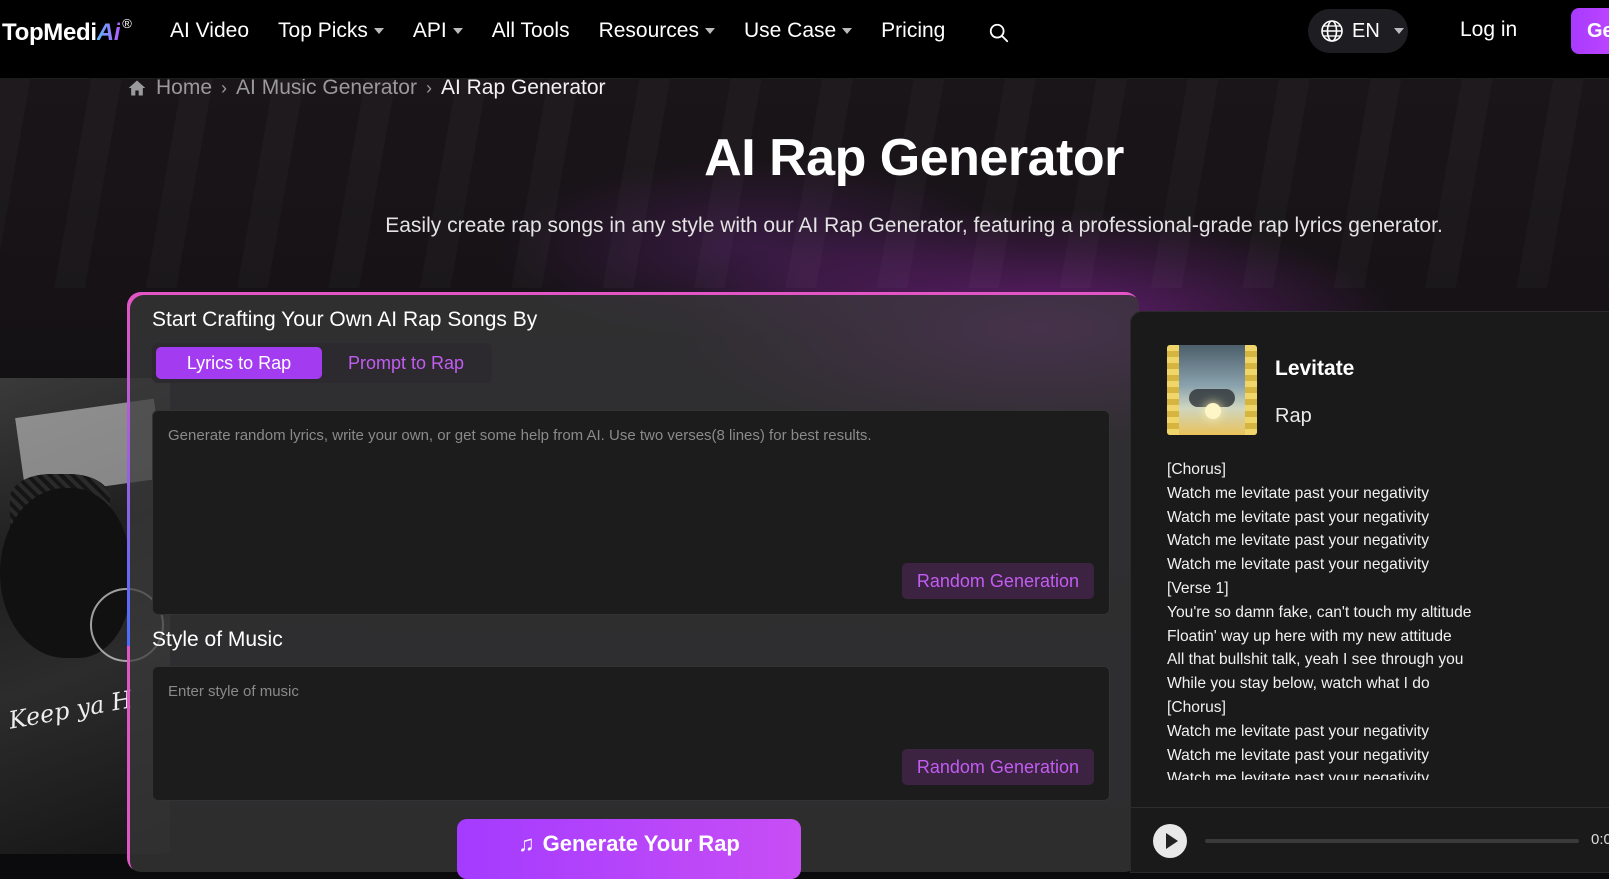 This screenshot has width=1609, height=879. What do you see at coordinates (239, 363) in the screenshot?
I see `tab-lyrics-to-rap: Lyrics to Rap` at bounding box center [239, 363].